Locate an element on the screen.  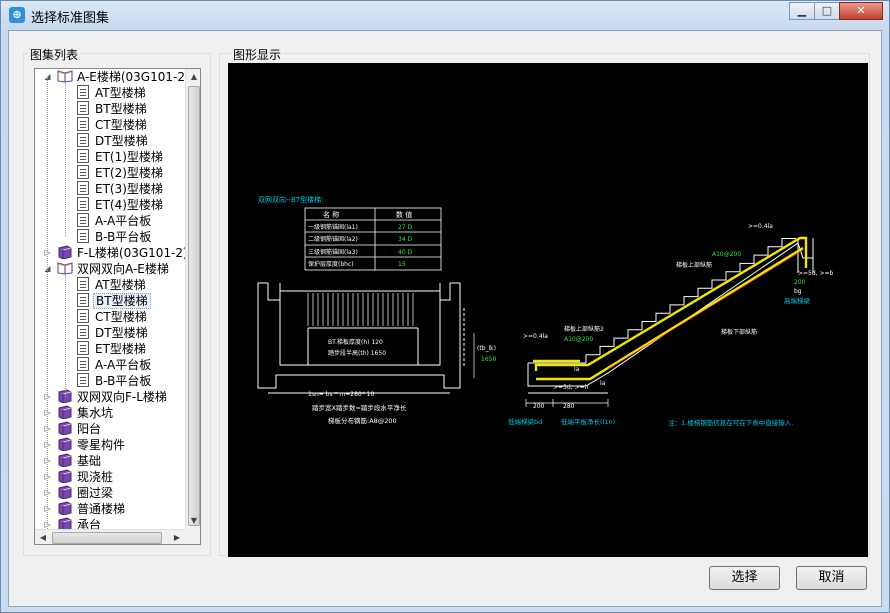
minimize-button: ▁ is located at coordinates (802, 11).